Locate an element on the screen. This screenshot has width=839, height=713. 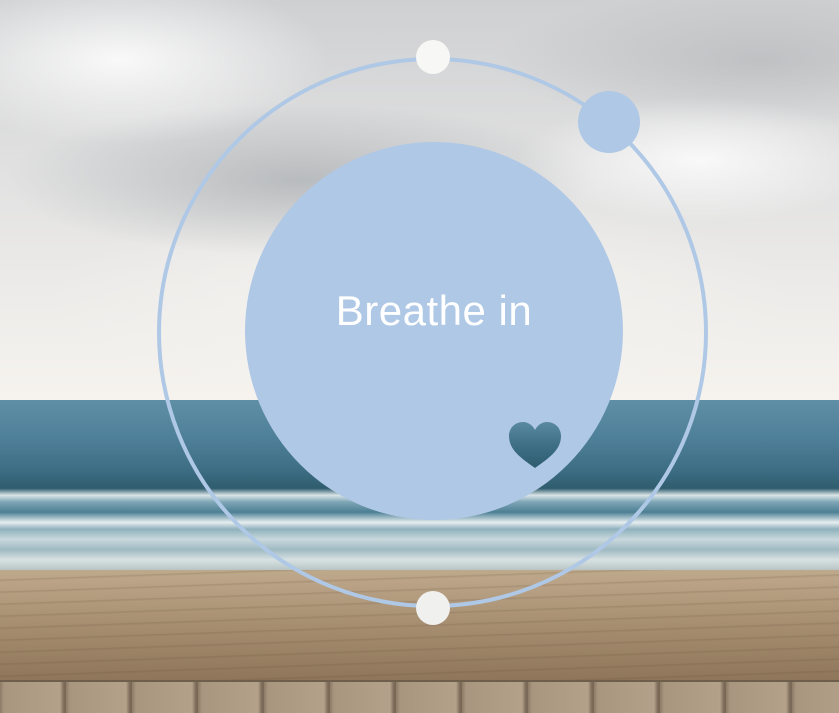
heart-icon is located at coordinates (535, 445).